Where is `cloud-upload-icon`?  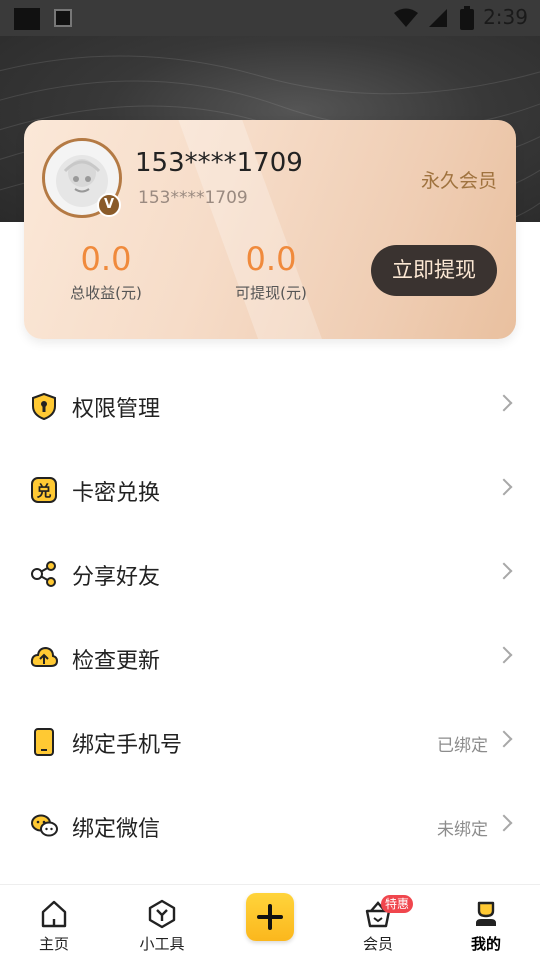 cloud-upload-icon is located at coordinates (44, 656).